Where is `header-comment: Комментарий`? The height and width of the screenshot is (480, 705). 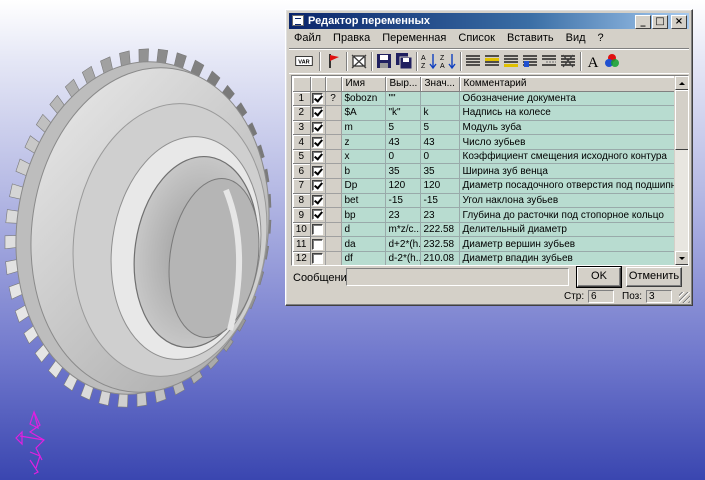 header-comment: Комментарий is located at coordinates (567, 84).